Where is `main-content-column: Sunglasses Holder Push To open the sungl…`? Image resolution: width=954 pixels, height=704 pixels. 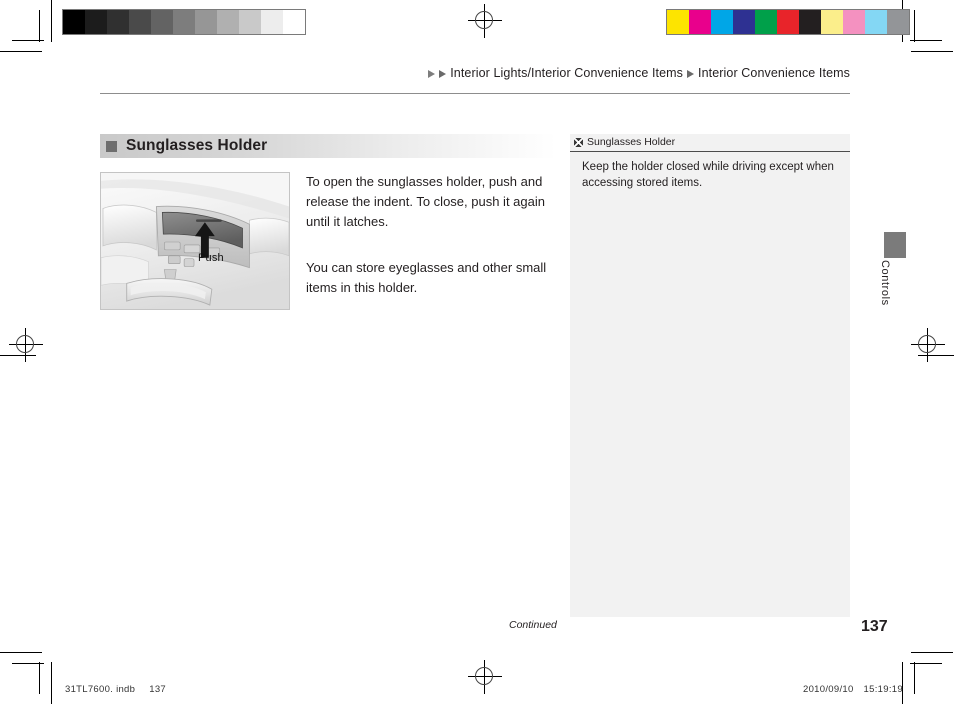 main-content-column: Sunglasses Holder Push To open the sungl… is located at coordinates (328, 222).